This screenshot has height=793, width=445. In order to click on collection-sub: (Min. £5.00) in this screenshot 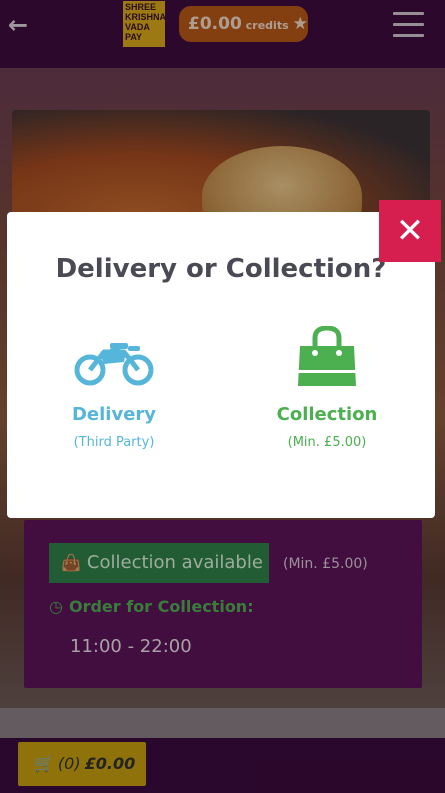, I will do `click(327, 442)`.